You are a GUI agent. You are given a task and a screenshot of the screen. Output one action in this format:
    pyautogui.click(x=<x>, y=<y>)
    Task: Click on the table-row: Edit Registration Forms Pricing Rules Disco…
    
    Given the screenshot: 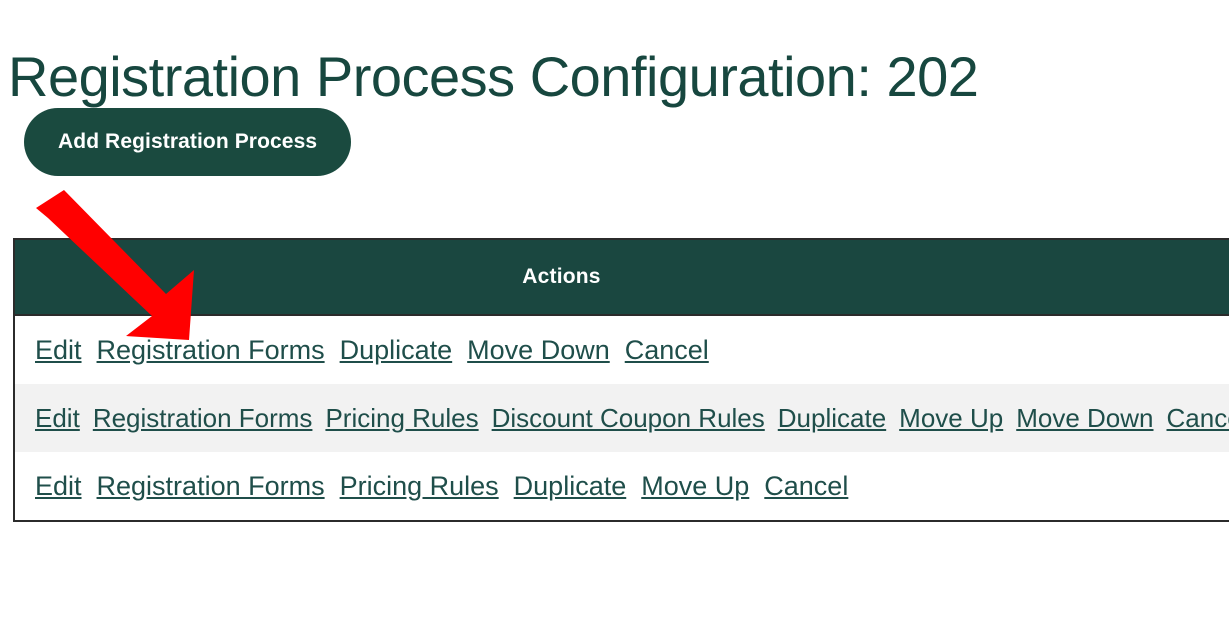 What is the action you would take?
    pyautogui.click(x=622, y=418)
    